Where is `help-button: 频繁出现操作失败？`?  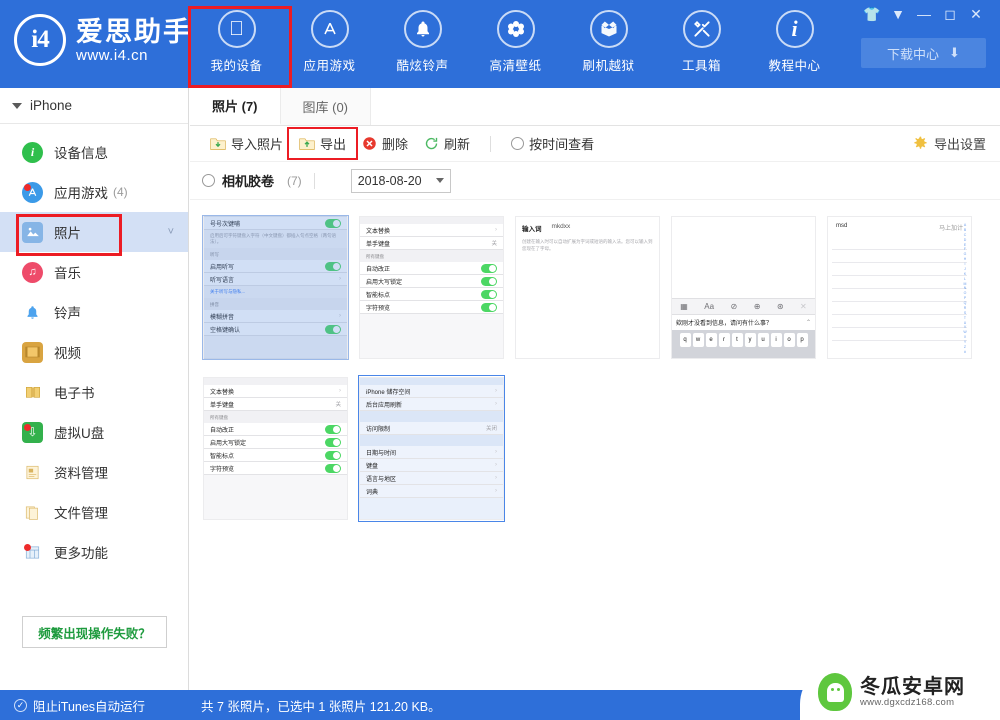 help-button: 频繁出现操作失败？ is located at coordinates (94, 632).